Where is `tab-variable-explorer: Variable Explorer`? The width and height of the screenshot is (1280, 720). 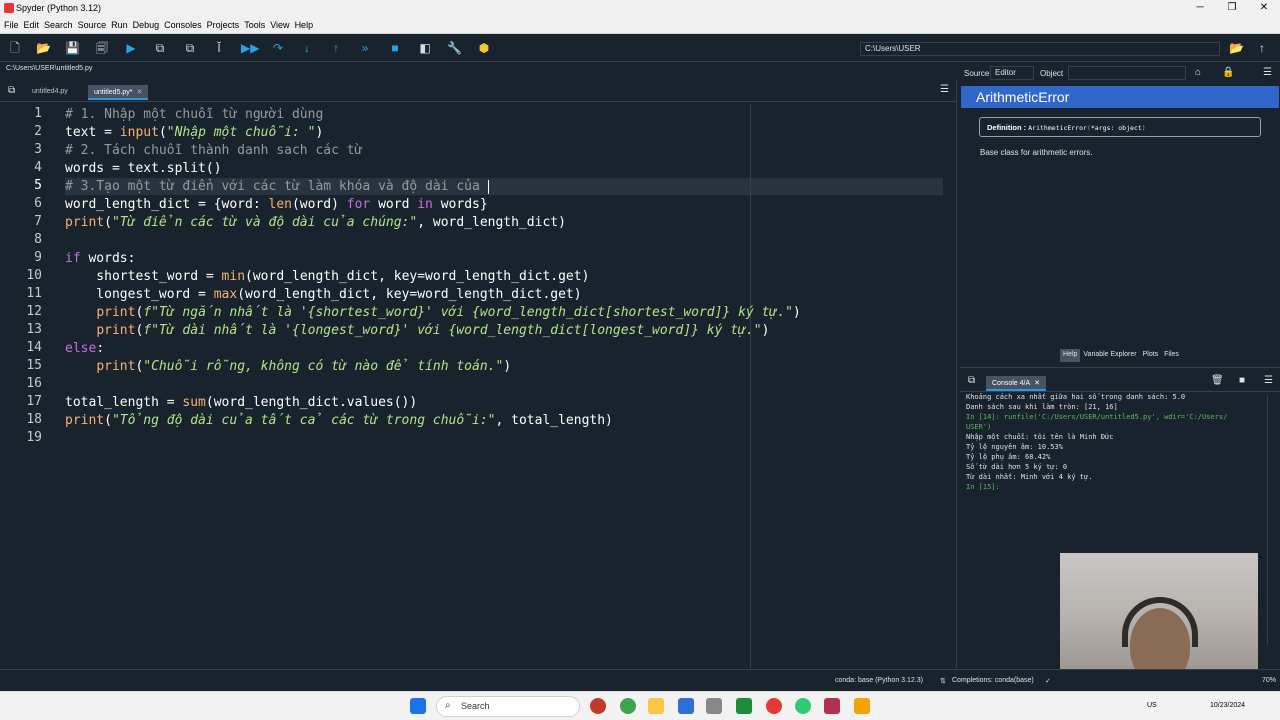 tab-variable-explorer: Variable Explorer is located at coordinates (1109, 355).